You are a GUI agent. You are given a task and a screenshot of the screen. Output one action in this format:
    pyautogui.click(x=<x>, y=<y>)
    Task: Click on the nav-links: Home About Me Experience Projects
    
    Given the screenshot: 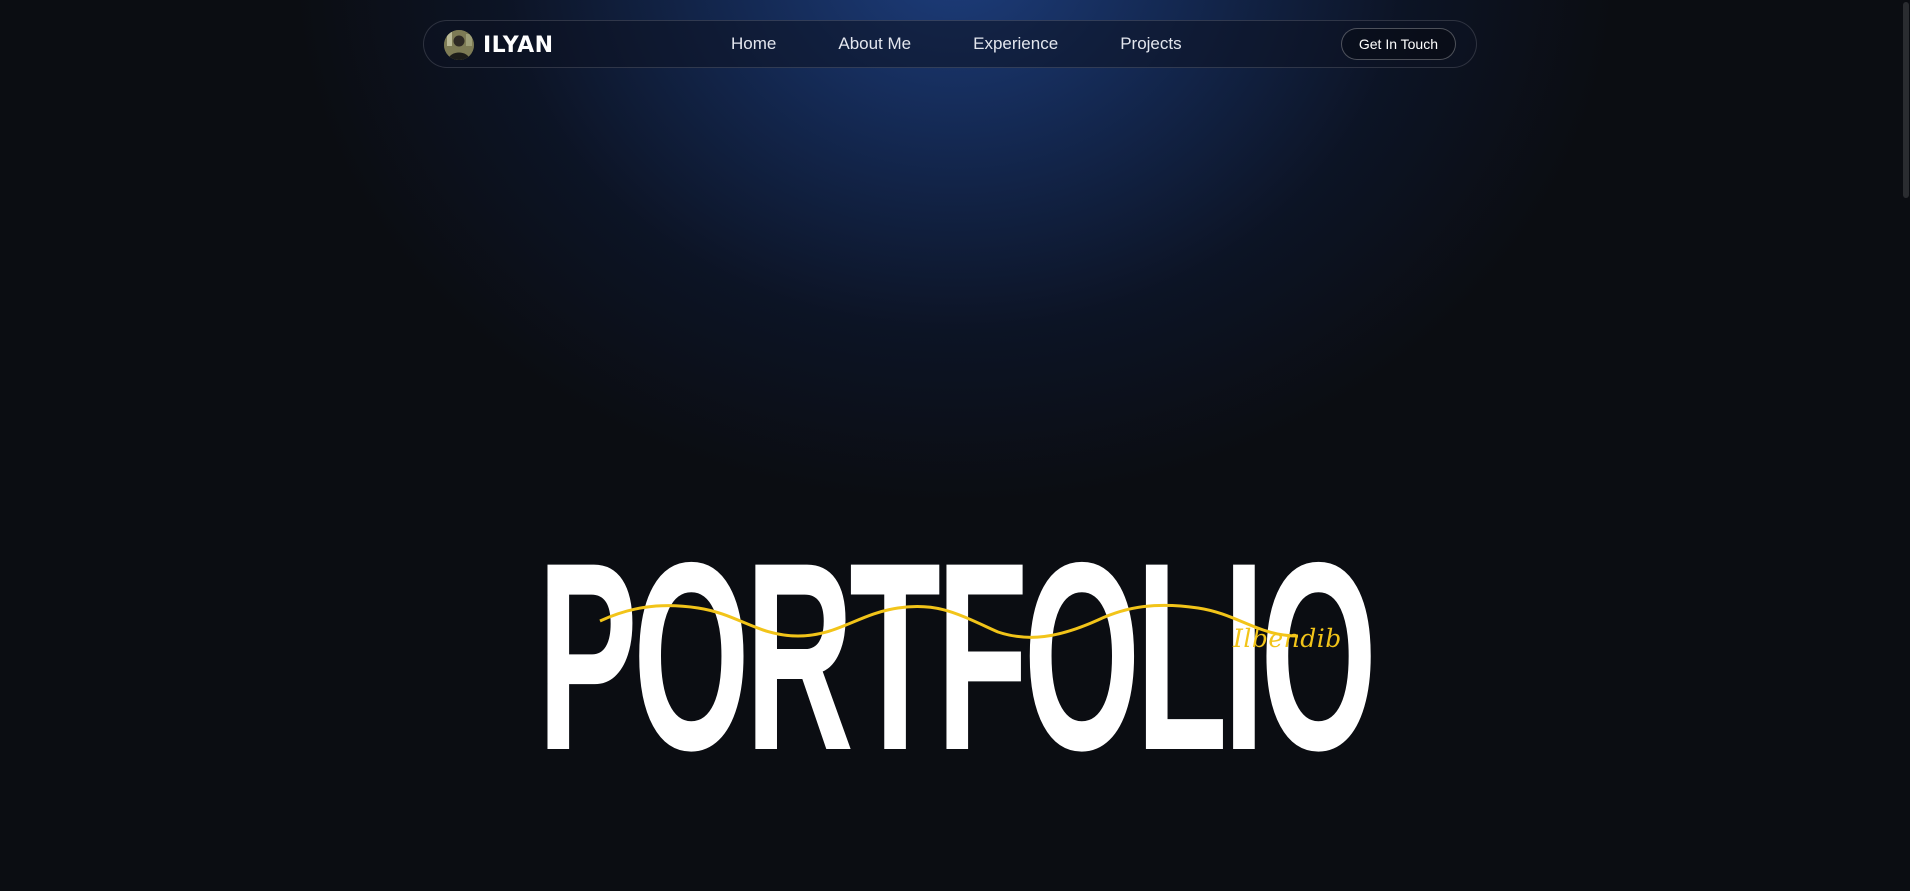 What is the action you would take?
    pyautogui.click(x=987, y=44)
    